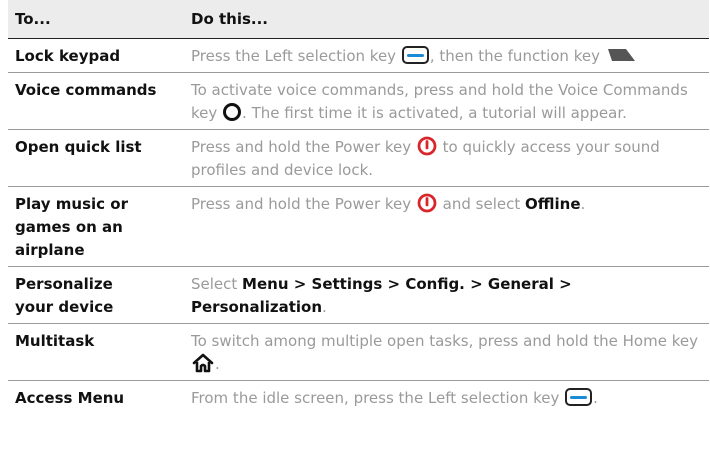  What do you see at coordinates (232, 112) in the screenshot?
I see `voice-commands-key-icon` at bounding box center [232, 112].